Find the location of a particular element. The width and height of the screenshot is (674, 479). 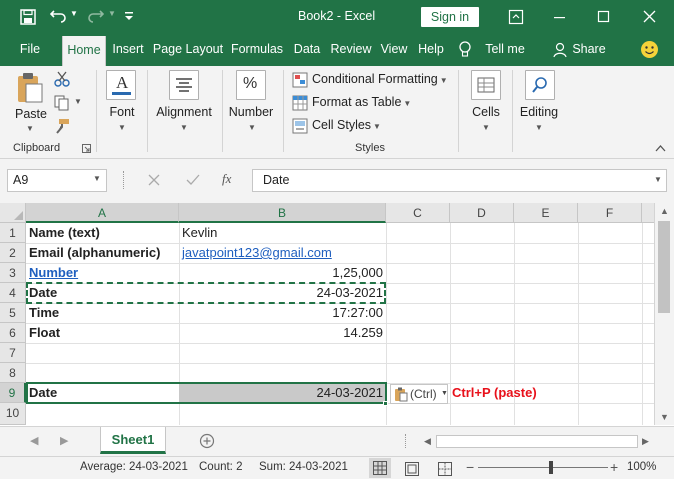

formula-bar-splitter is located at coordinates (124, 180).